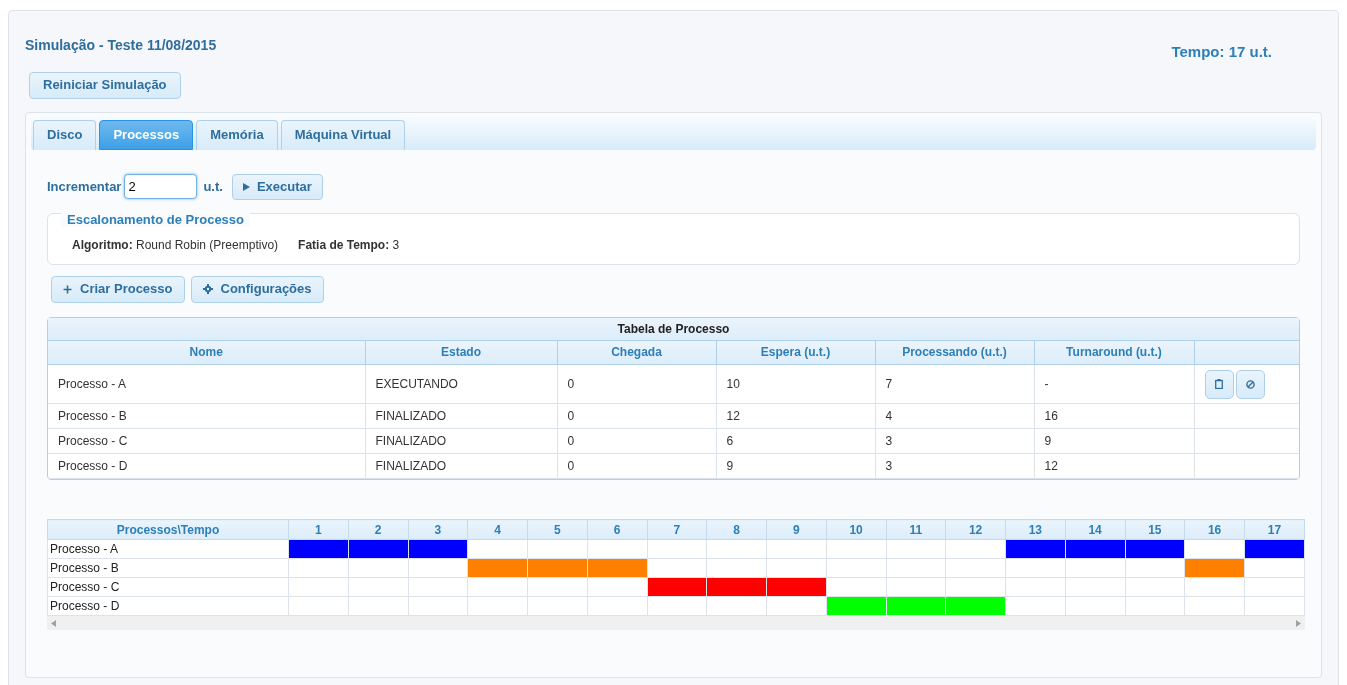  I want to click on column-header: Nome, so click(206, 352).